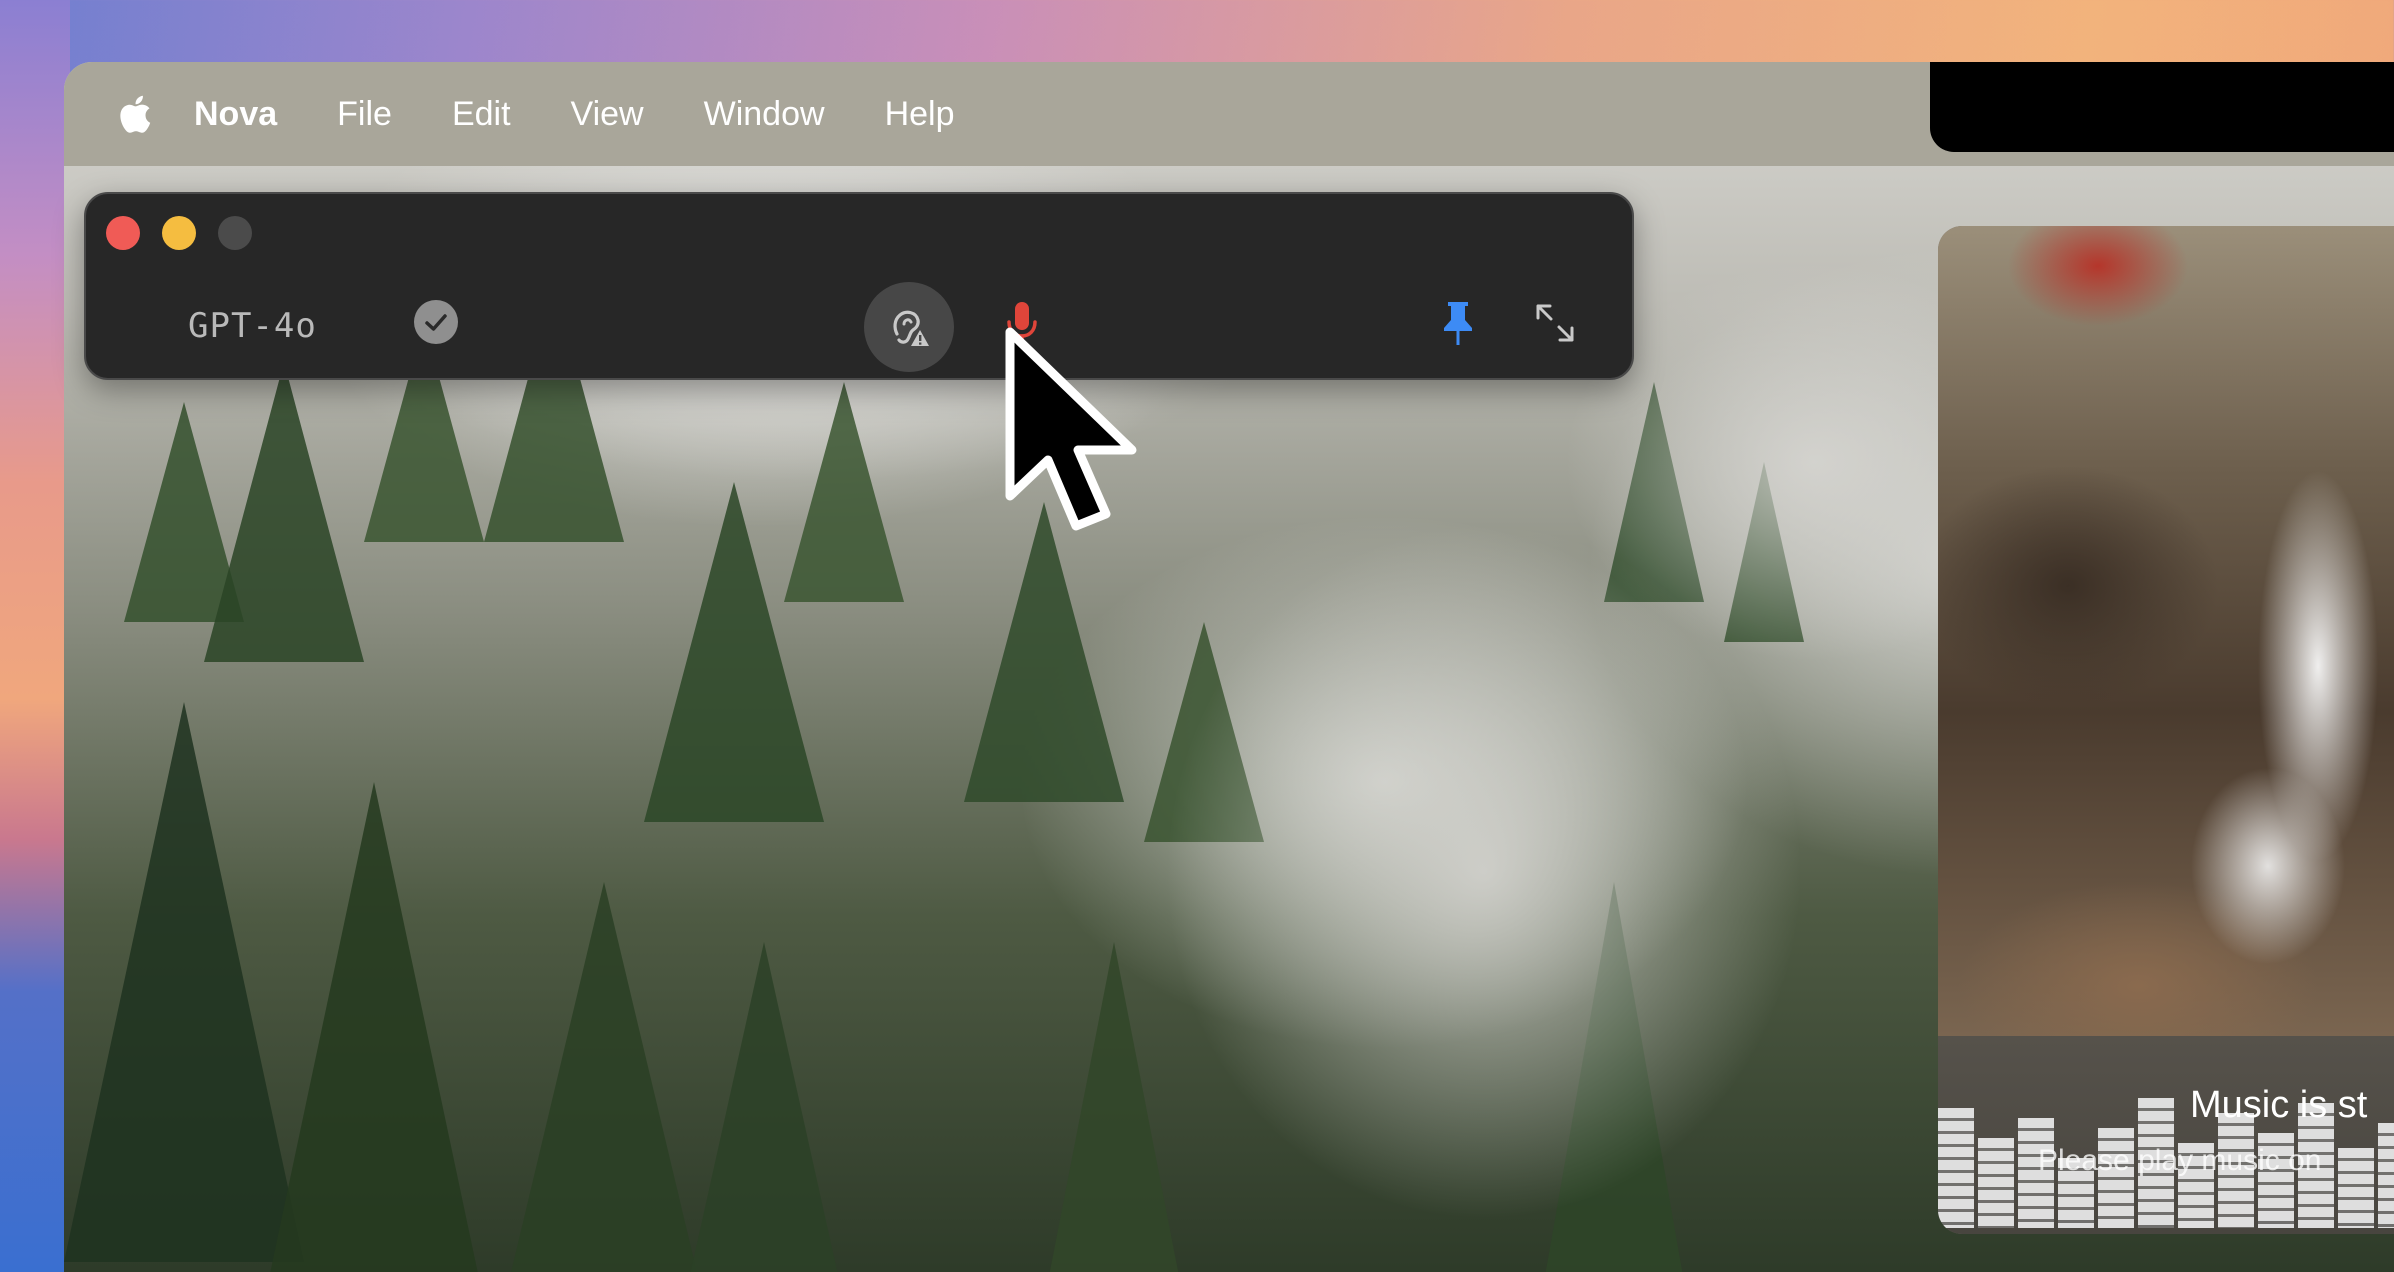 The height and width of the screenshot is (1272, 2394). I want to click on close-window-button, so click(123, 233).